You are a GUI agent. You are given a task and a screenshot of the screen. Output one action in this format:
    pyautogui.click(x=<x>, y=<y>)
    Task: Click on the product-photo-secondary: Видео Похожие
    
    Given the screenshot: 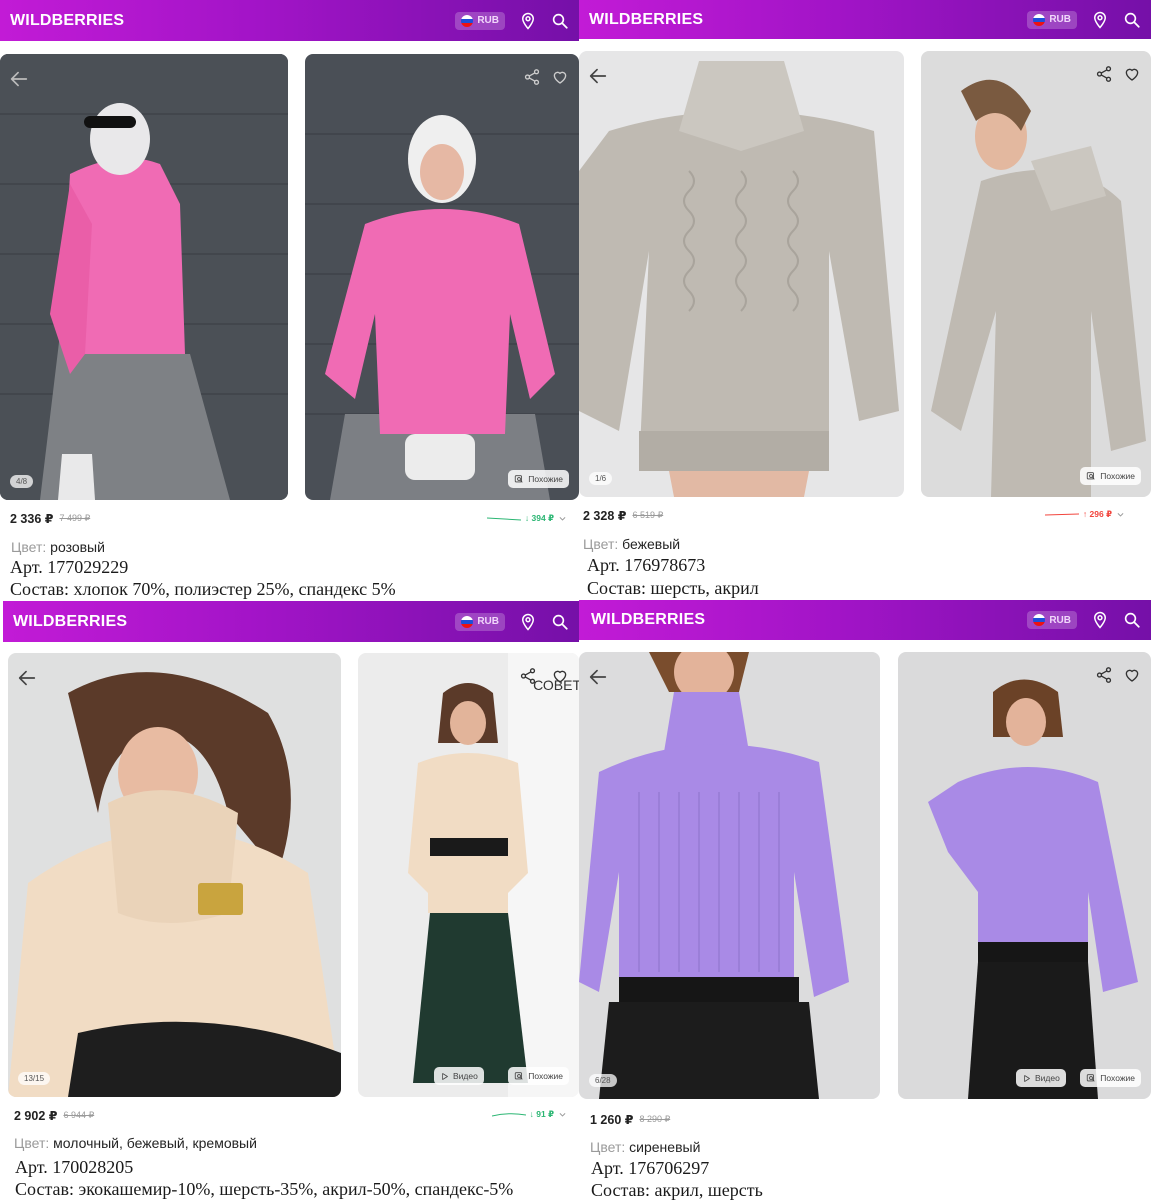 What is the action you would take?
    pyautogui.click(x=1024, y=875)
    